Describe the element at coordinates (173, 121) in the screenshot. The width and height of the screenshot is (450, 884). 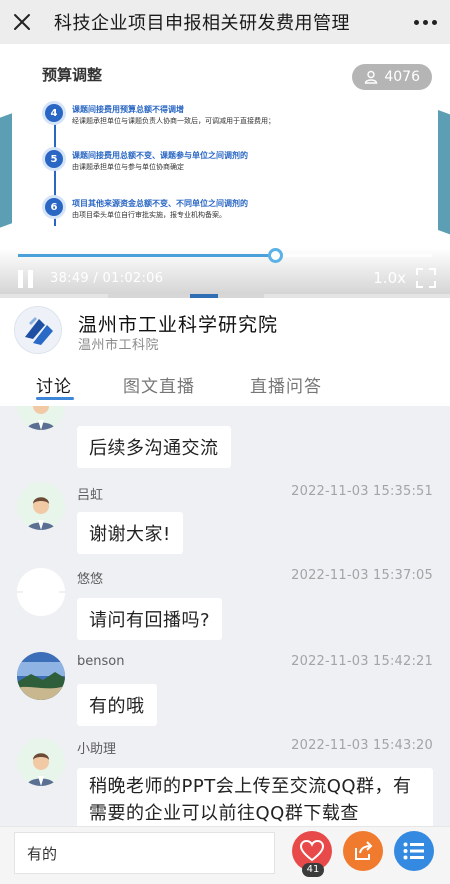
I see `slide-item-desc: 经课题承担单位与课题负责人协商一致后，可调减用于直接费用；` at that location.